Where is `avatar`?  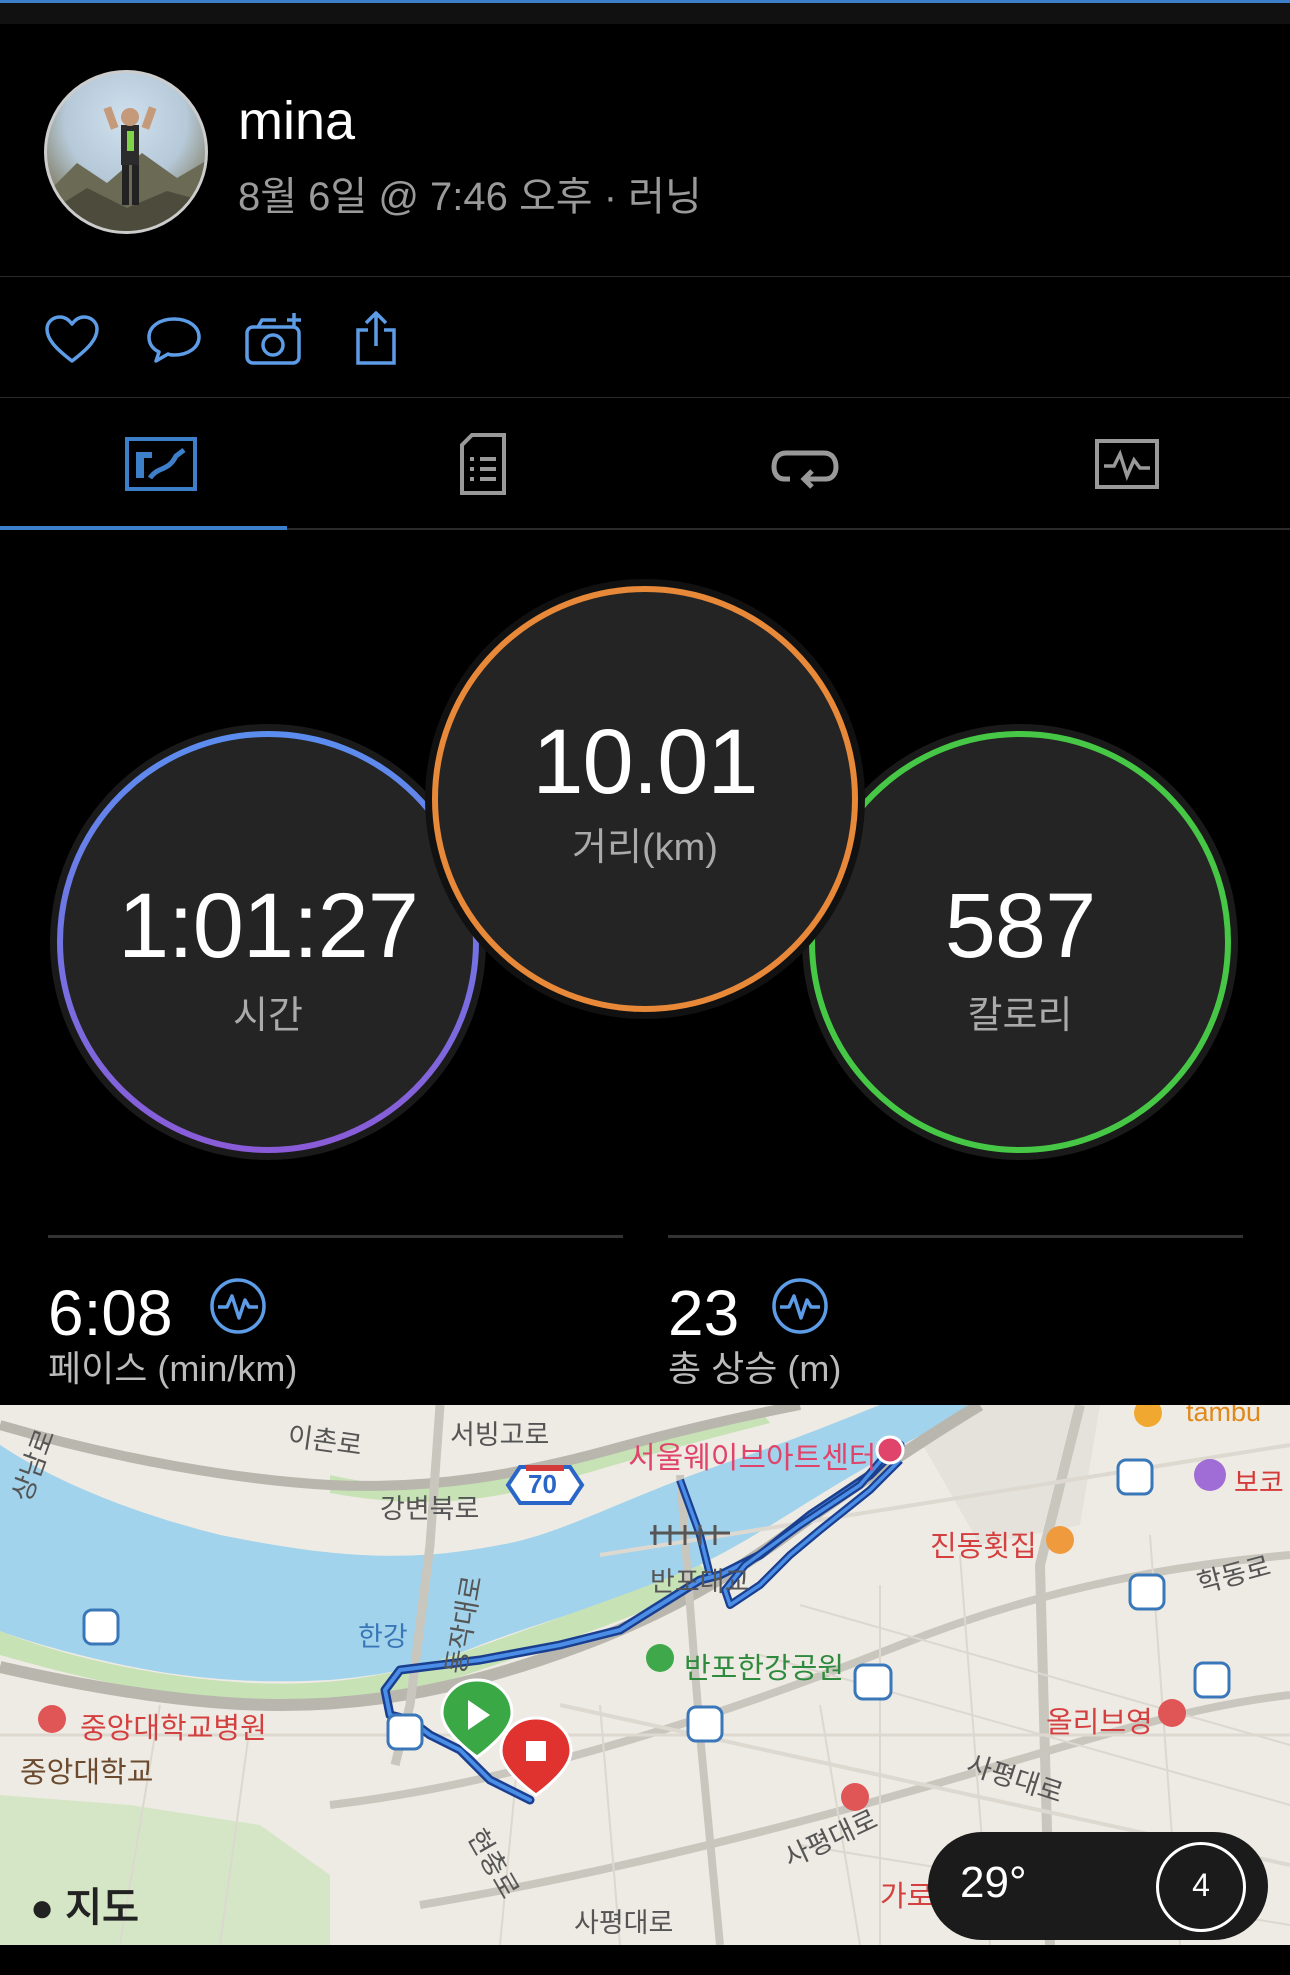
avatar is located at coordinates (126, 152).